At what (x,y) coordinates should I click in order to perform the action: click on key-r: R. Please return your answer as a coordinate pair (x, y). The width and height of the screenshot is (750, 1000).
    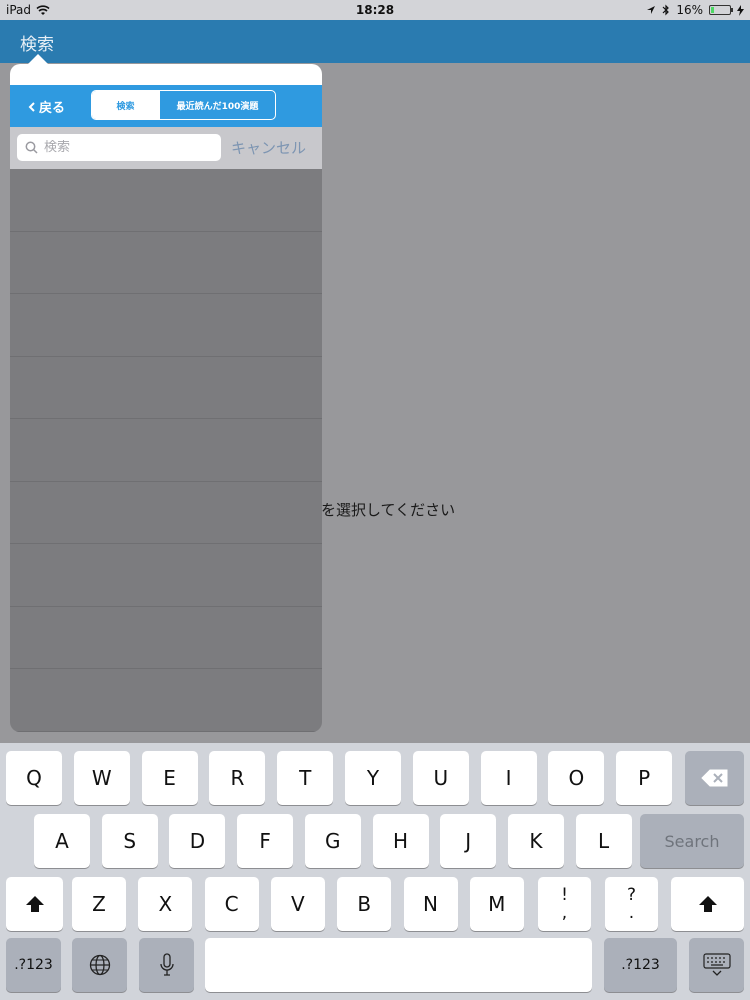
    Looking at the image, I should click on (237, 778).